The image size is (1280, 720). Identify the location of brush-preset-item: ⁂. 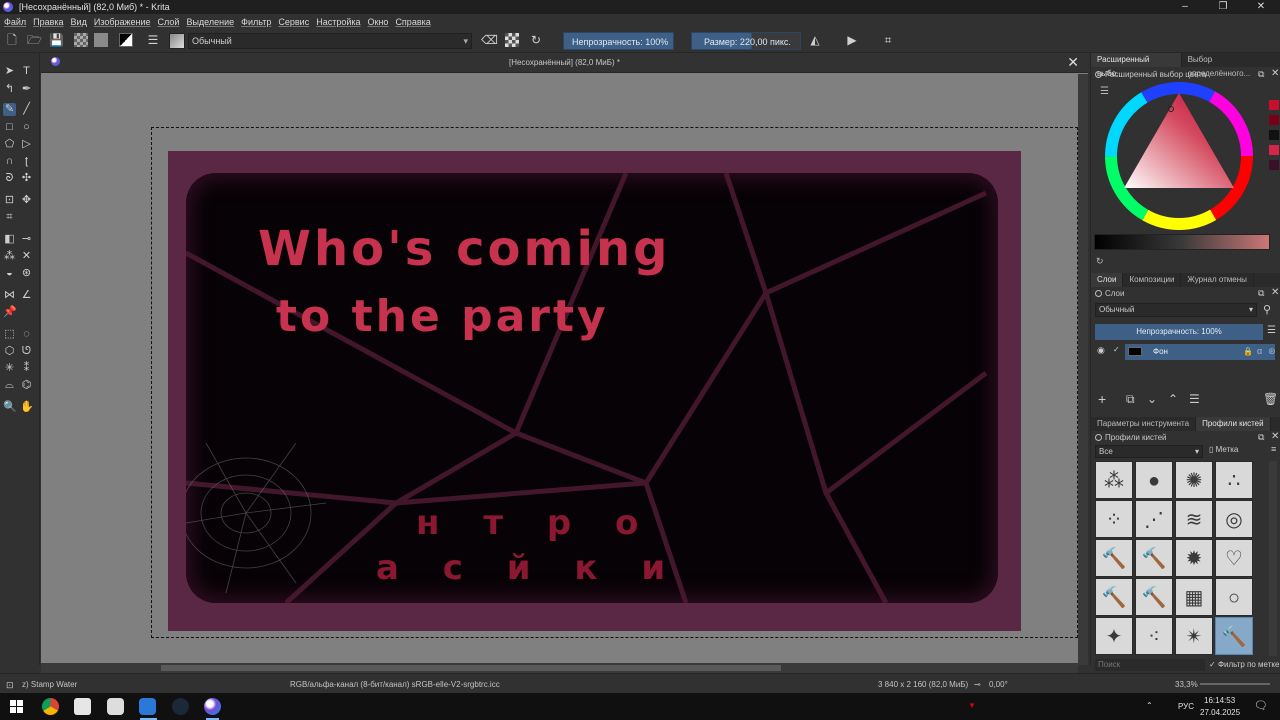
(1114, 480).